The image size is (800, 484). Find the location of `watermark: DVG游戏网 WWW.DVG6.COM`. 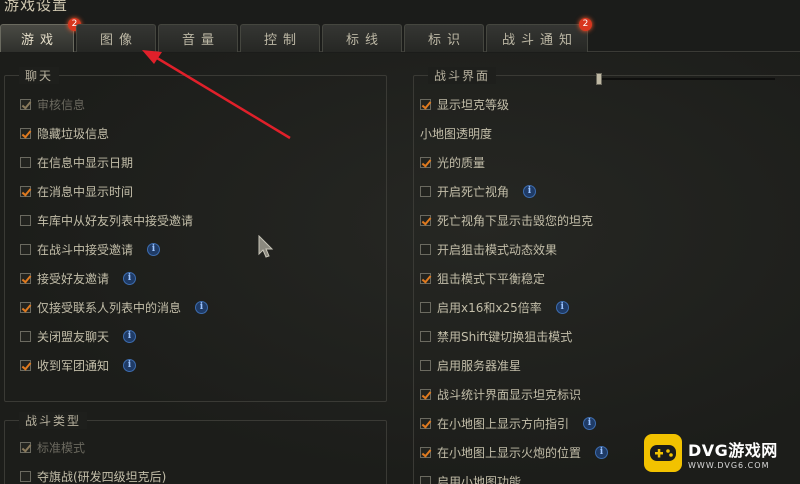

watermark: DVG游戏网 WWW.DVG6.COM is located at coordinates (719, 453).